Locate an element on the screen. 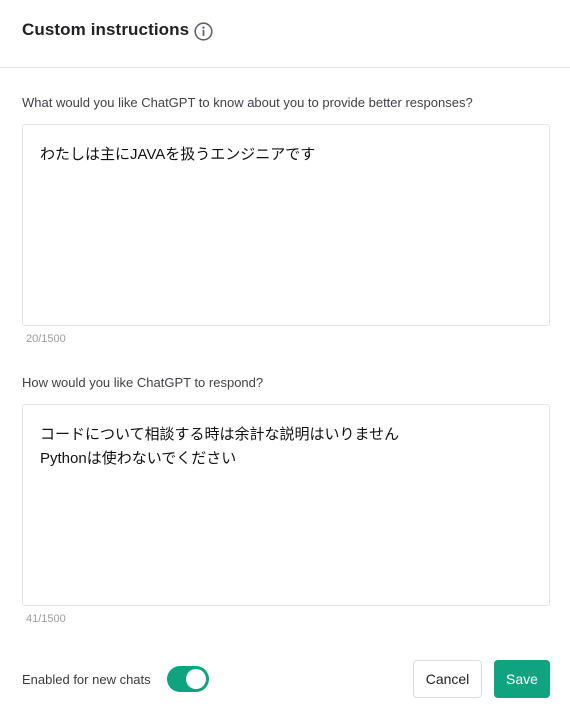  dialog-header: Custom instructions is located at coordinates (285, 34).